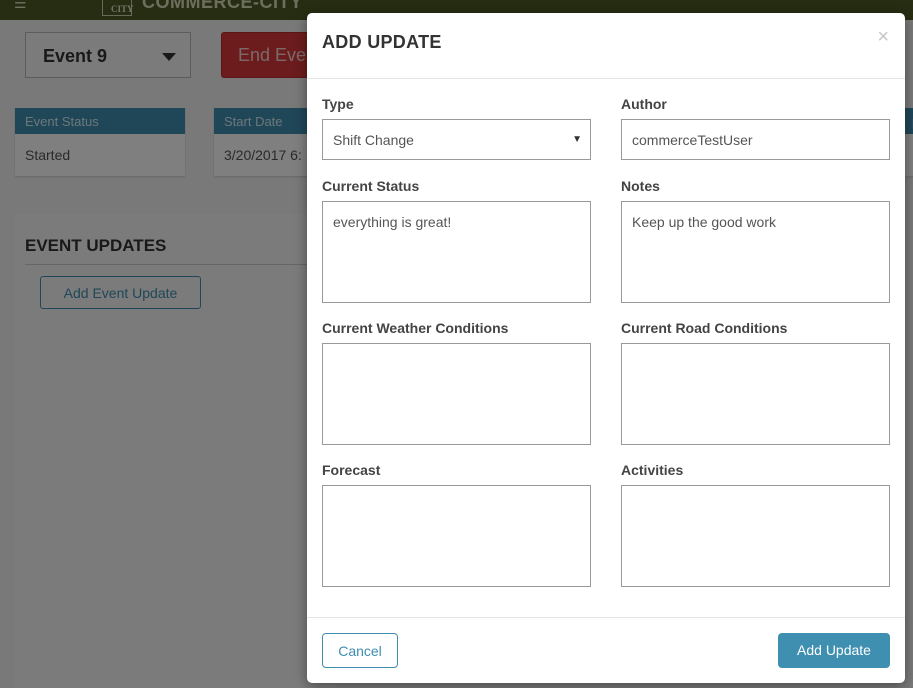  Describe the element at coordinates (382, 42) in the screenshot. I see `modal-title: ADD UPDATE` at that location.